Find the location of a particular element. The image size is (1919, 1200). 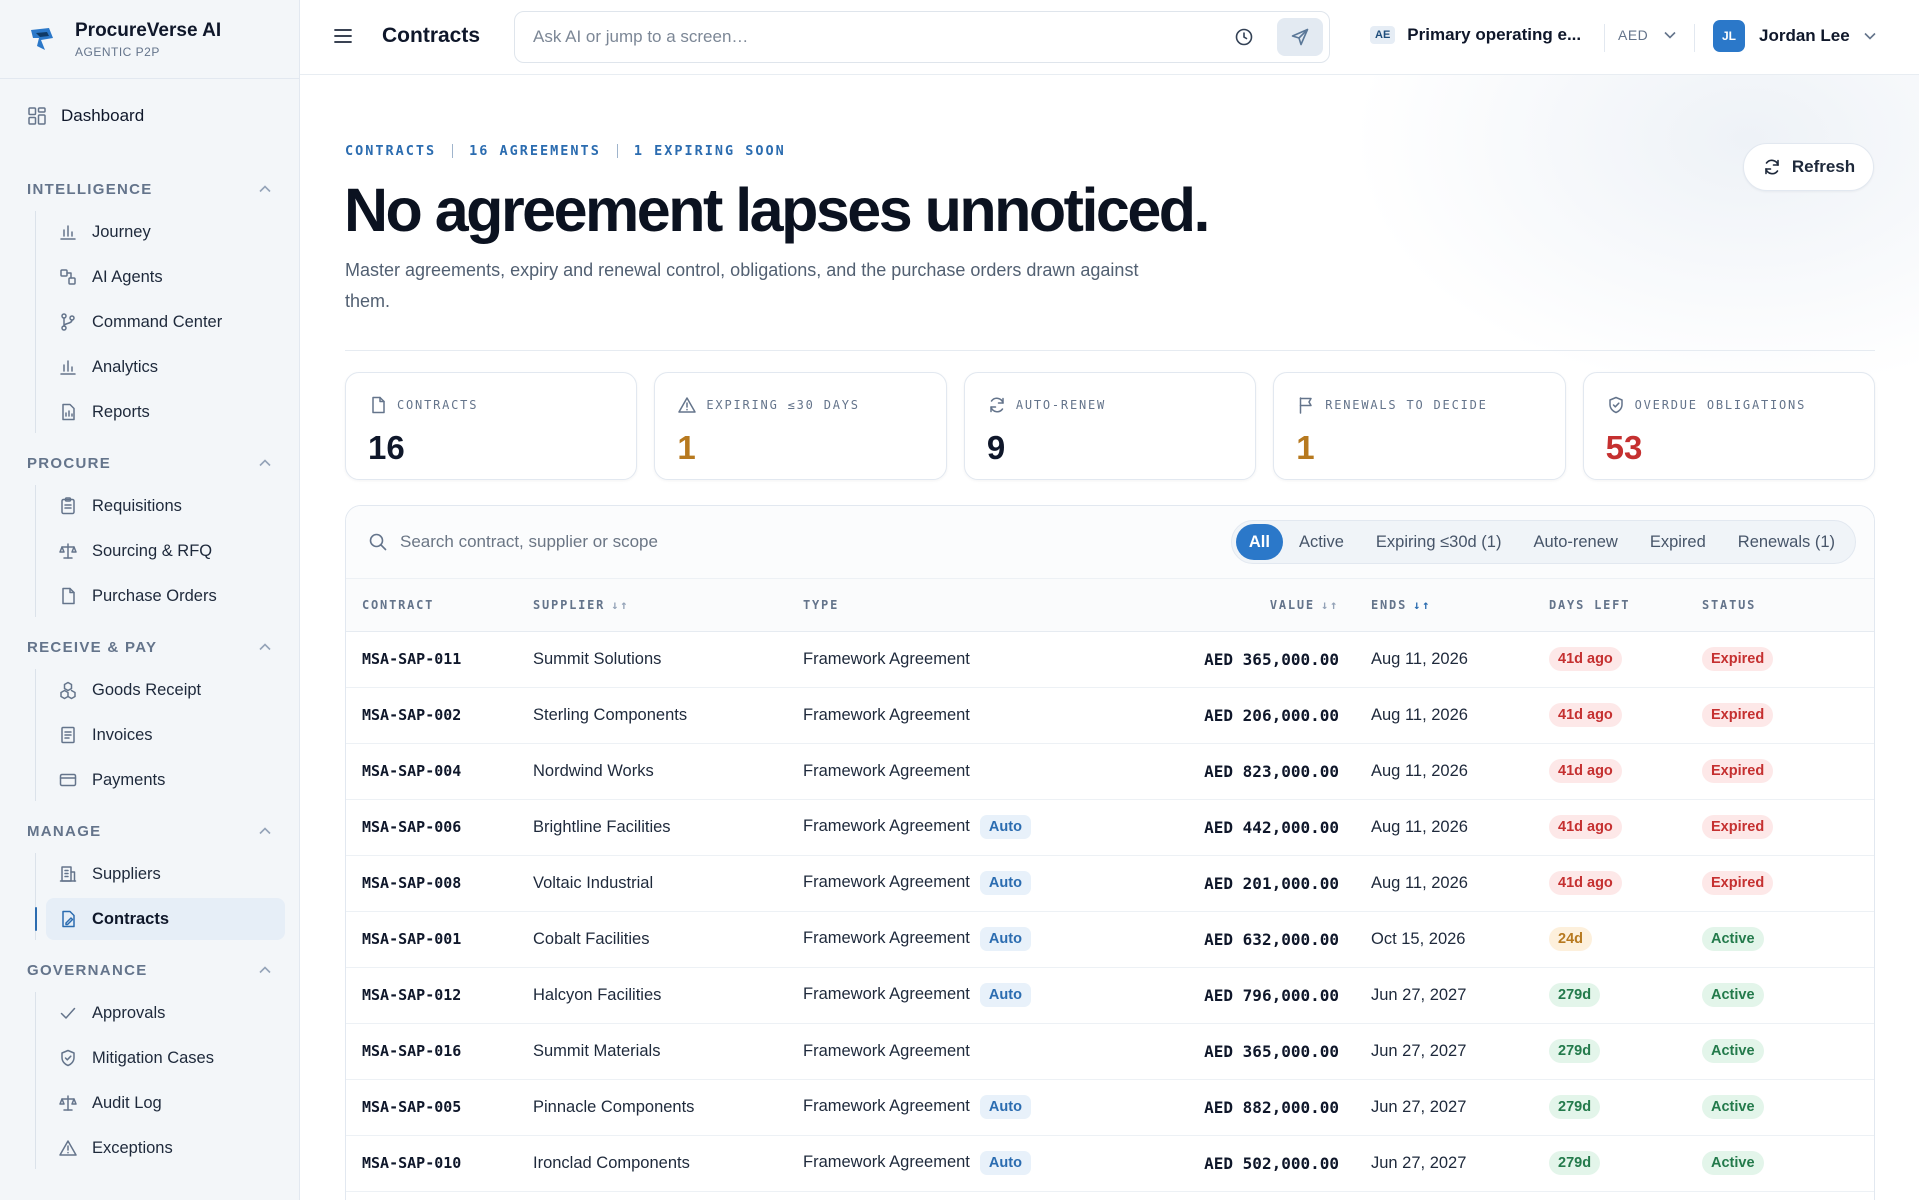

eyebrow: CONTRACTS 16 AGREEMENTS 1 EXPIRING SOON is located at coordinates (565, 151).